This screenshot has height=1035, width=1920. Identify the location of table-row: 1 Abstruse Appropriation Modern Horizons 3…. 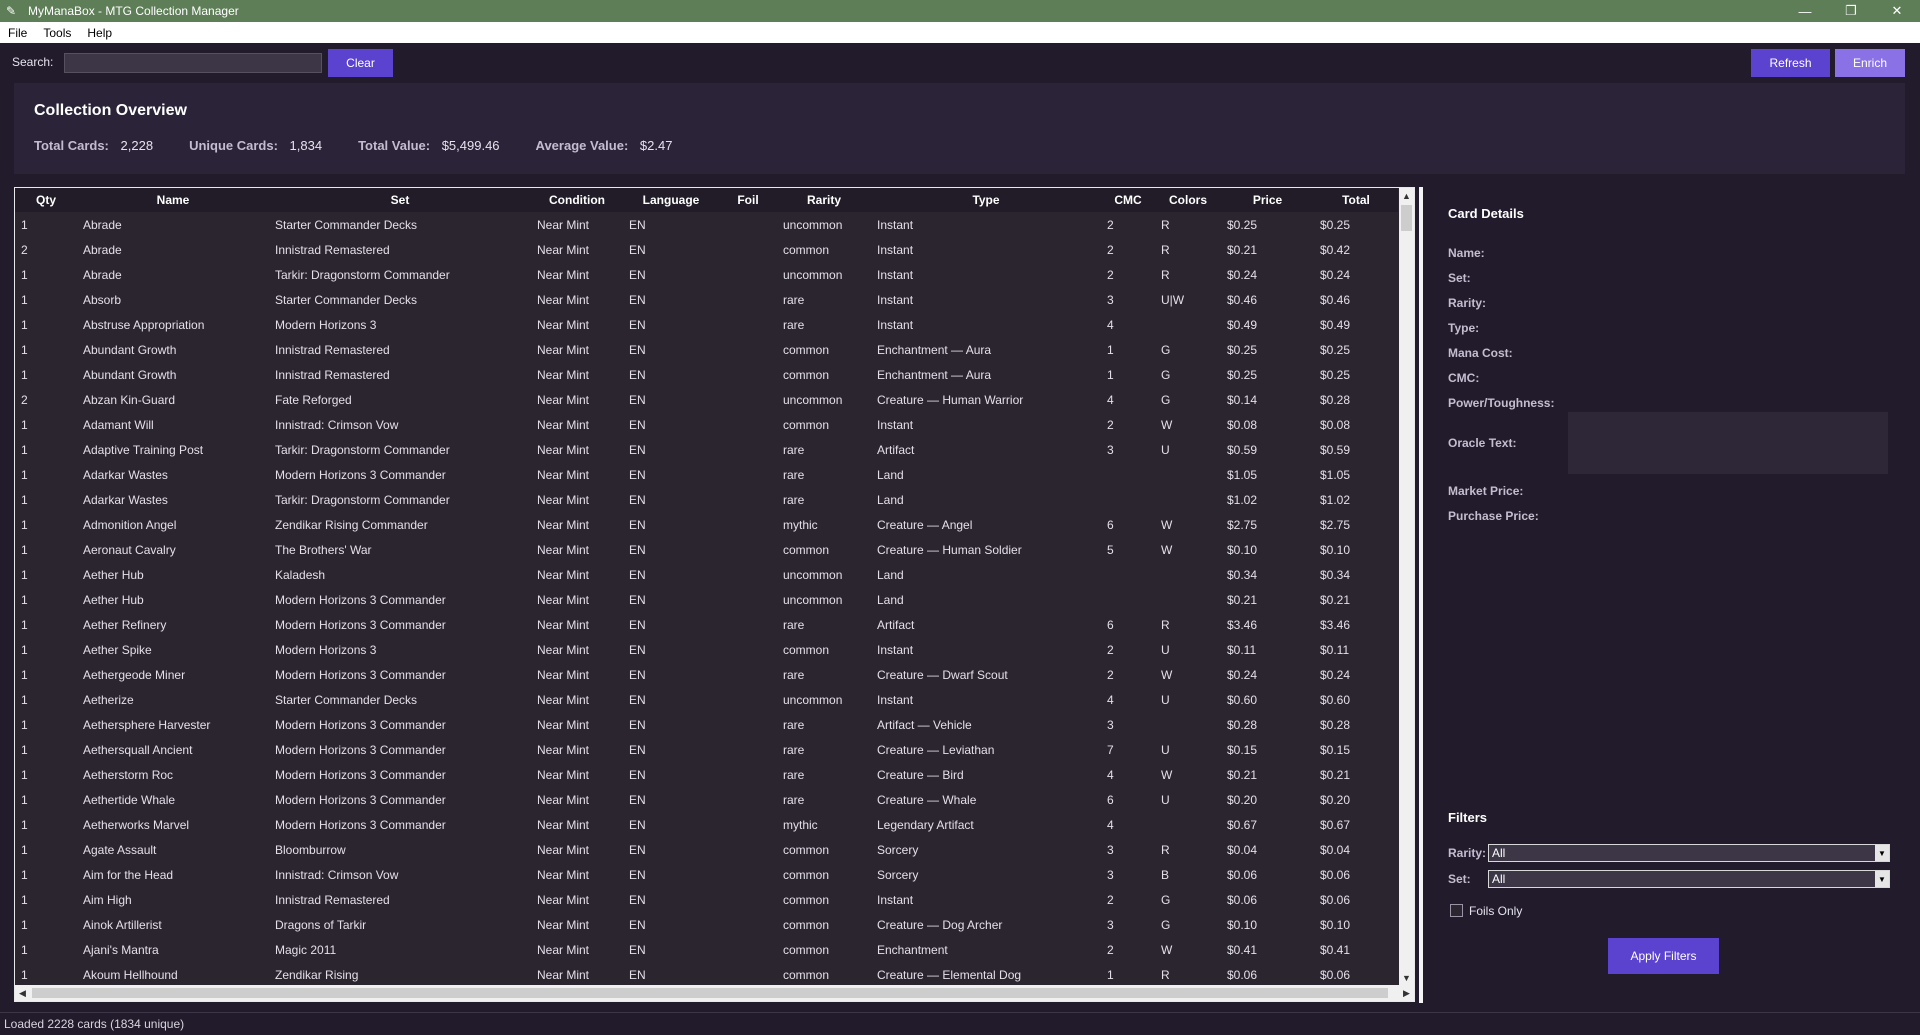
(706, 324).